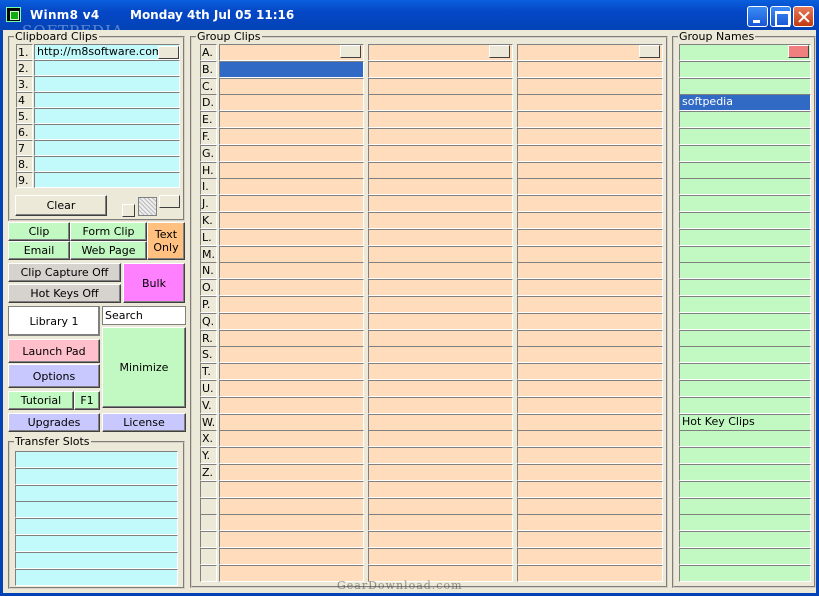 Image resolution: width=819 pixels, height=596 pixels. Describe the element at coordinates (144, 367) in the screenshot. I see `minimize-button: Minimize` at that location.